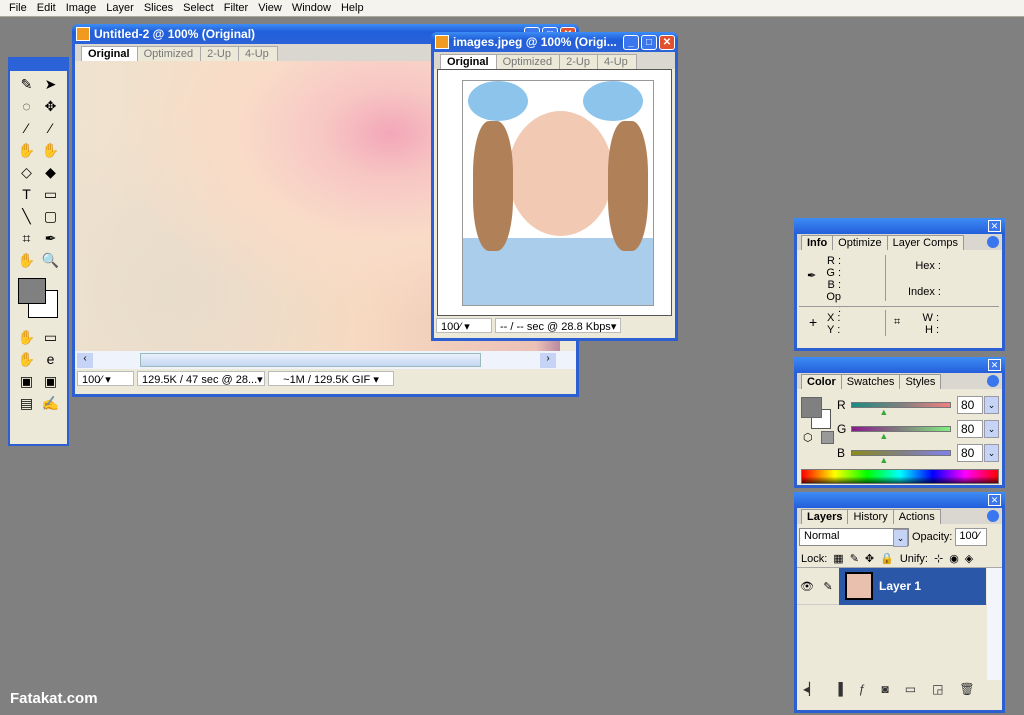 The height and width of the screenshot is (715, 1024). What do you see at coordinates (971, 537) in the screenshot?
I see `opacity-field: 100⁄` at bounding box center [971, 537].